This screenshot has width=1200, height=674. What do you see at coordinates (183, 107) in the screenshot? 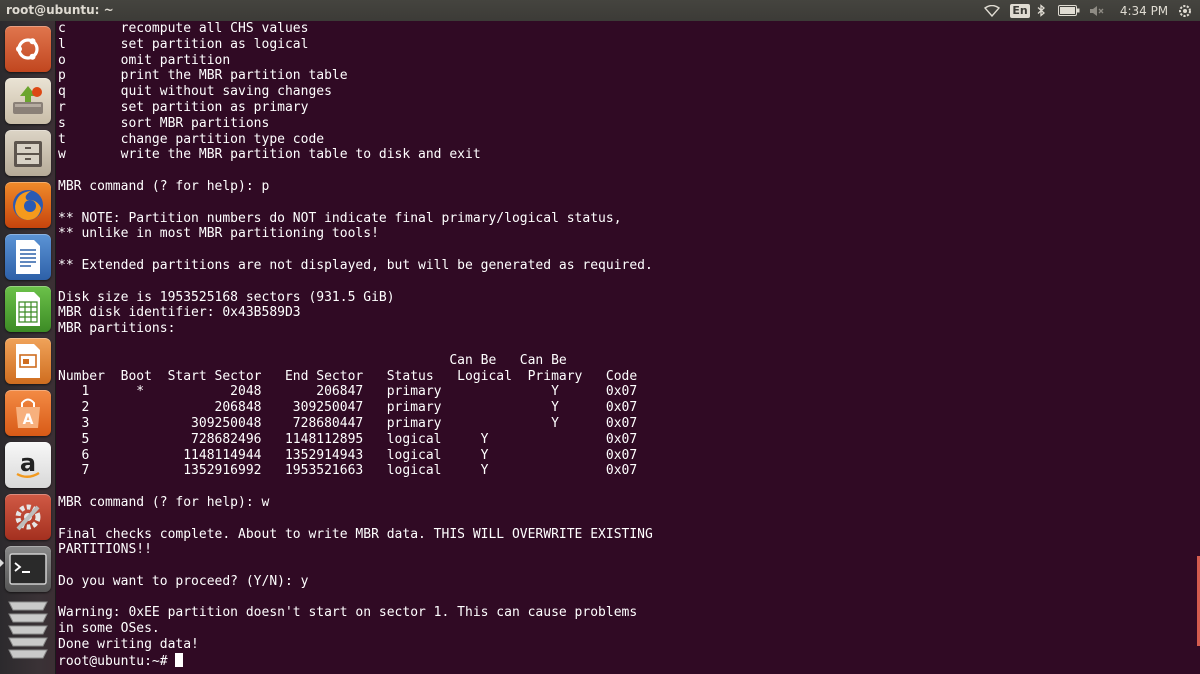
I see `terminal-line: r set partition as primary` at bounding box center [183, 107].